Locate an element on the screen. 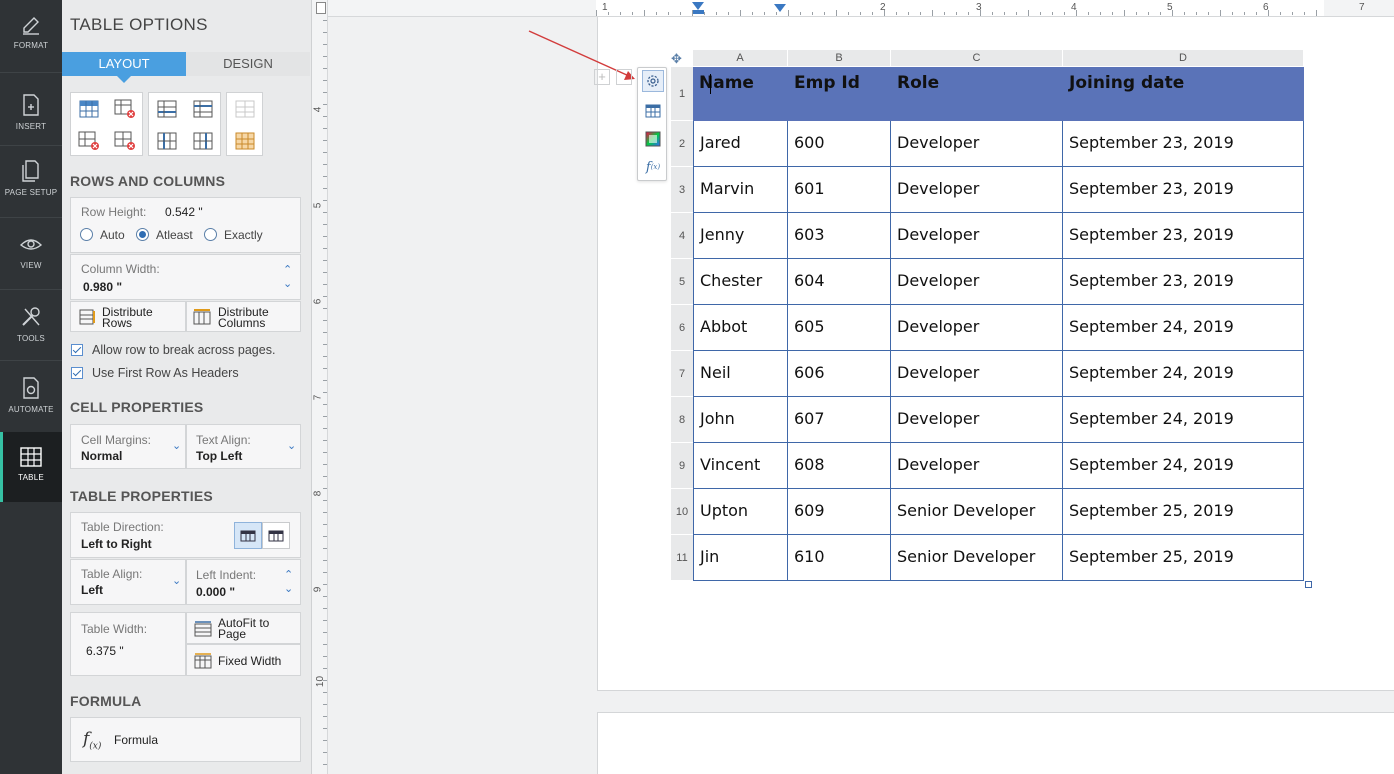 The height and width of the screenshot is (774, 1394). insert-row-below-button is located at coordinates (167, 108).